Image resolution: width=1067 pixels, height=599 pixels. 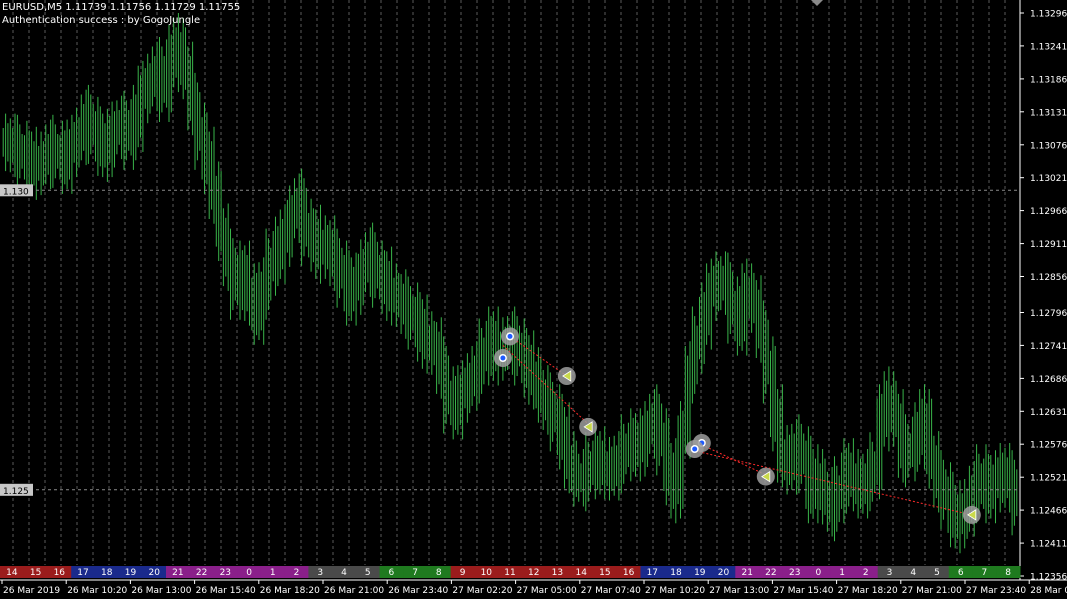 What do you see at coordinates (1048, 545) in the screenshot?
I see `price-tick-label: 1.12411` at bounding box center [1048, 545].